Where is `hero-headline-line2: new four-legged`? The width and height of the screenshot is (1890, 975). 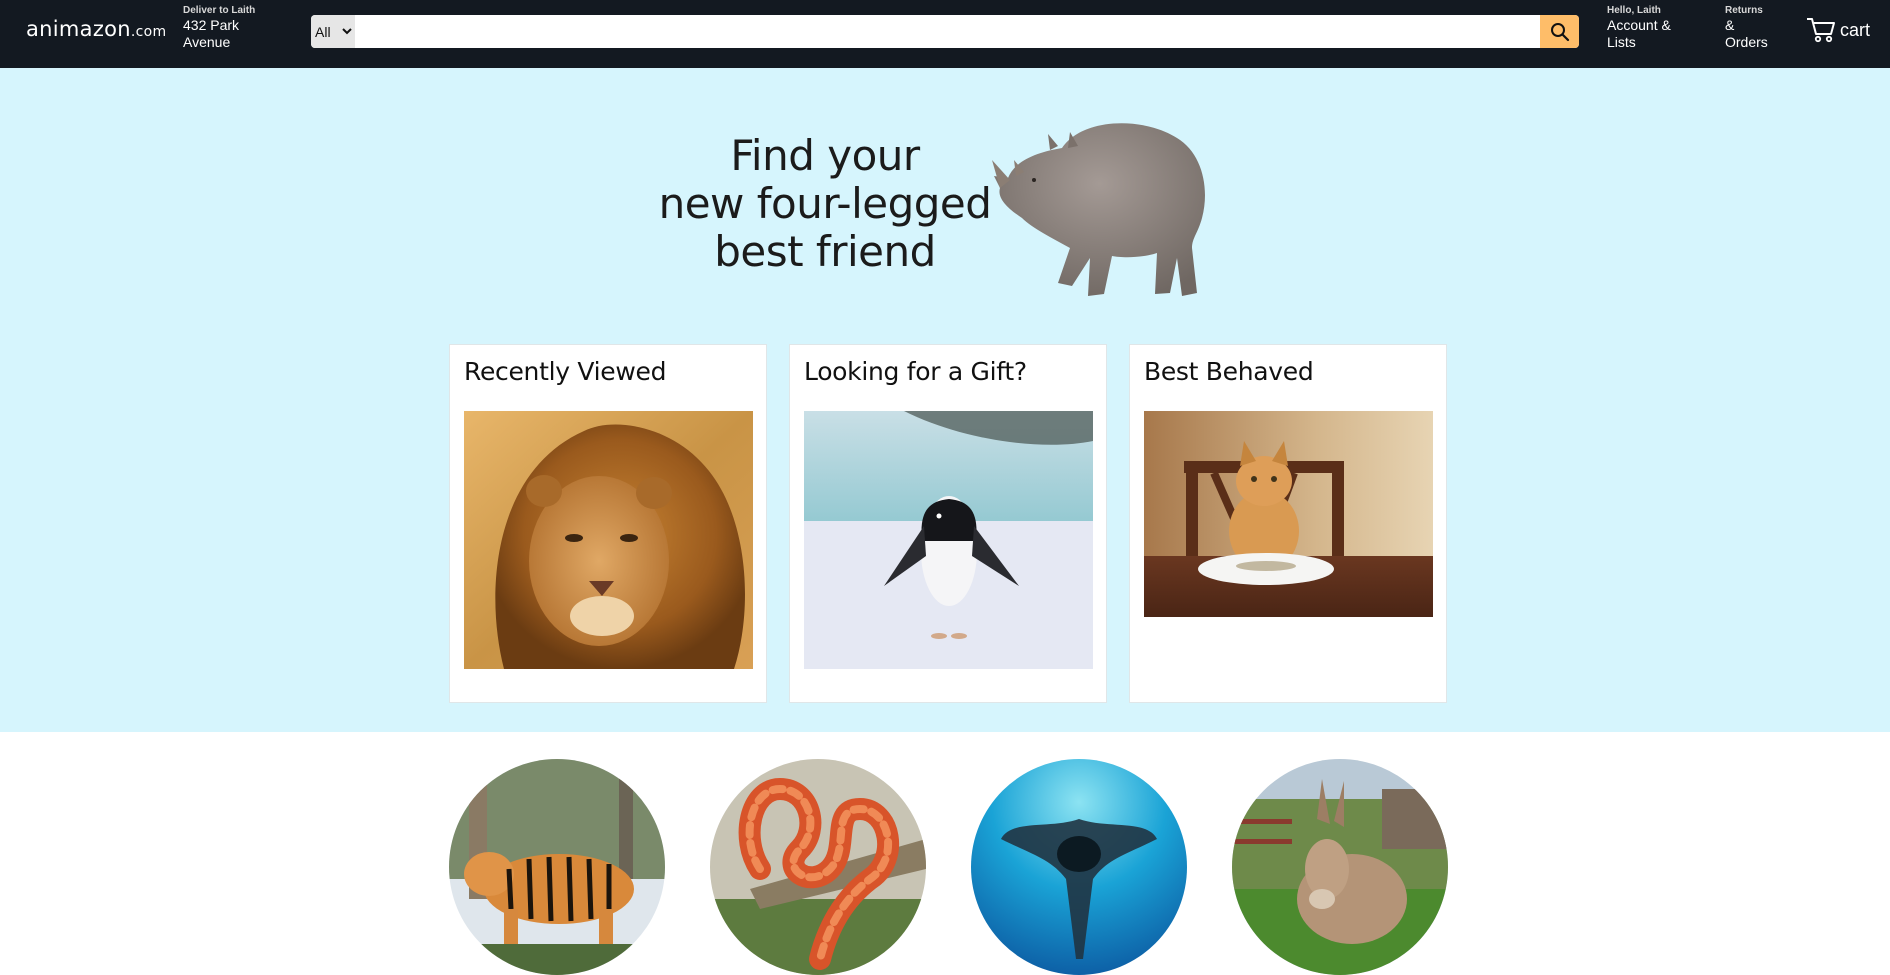
hero-headline-line2: new four-legged is located at coordinates (825, 203).